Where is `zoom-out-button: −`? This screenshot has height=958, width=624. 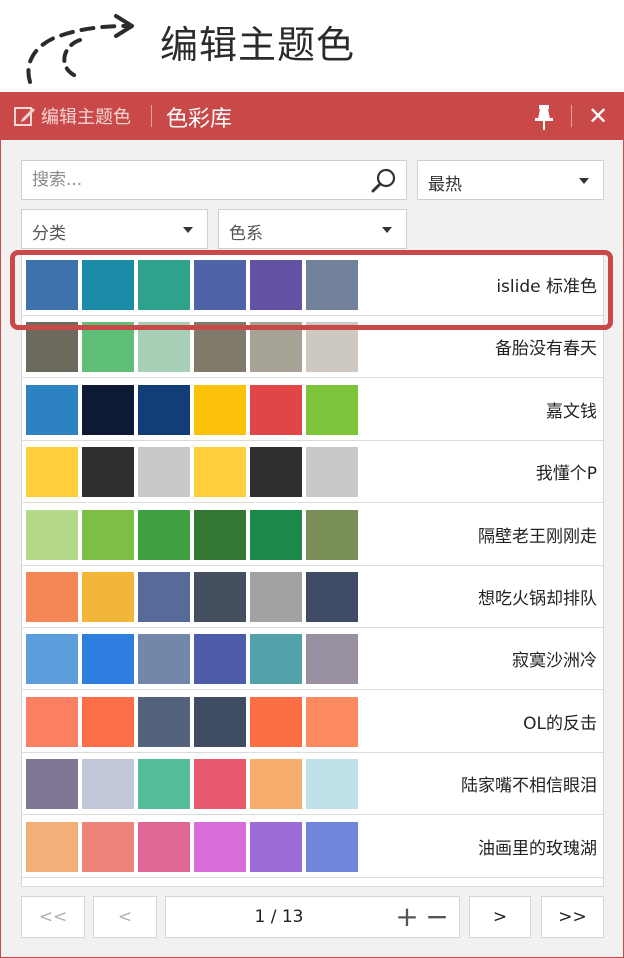
zoom-out-button: − is located at coordinates (437, 917).